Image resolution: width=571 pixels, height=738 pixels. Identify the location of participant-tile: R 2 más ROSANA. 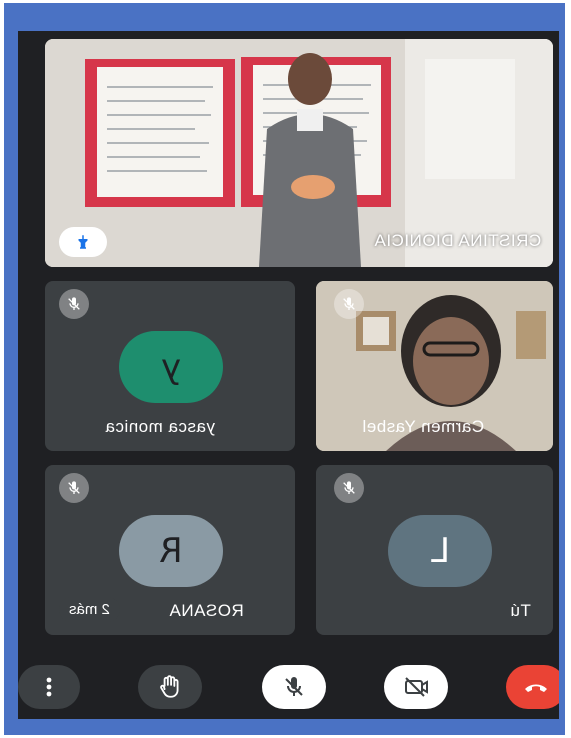
(170, 550).